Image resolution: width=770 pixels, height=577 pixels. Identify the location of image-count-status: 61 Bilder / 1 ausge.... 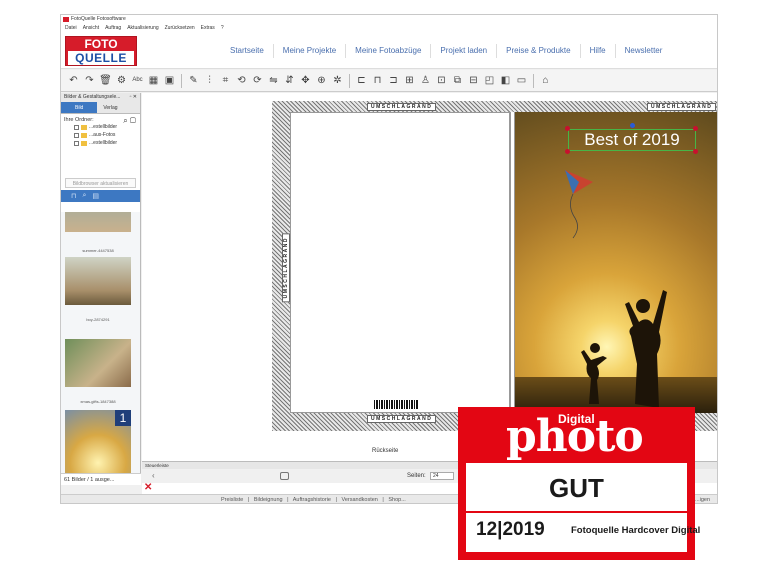
(101, 479).